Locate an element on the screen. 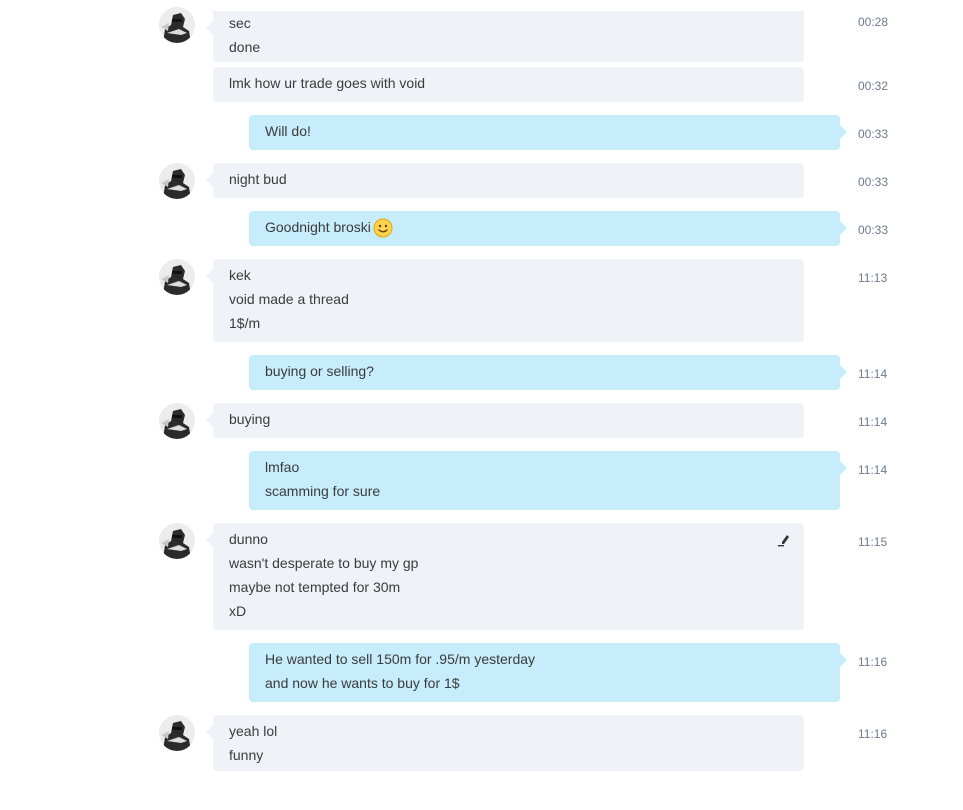 The width and height of the screenshot is (963, 810). message-bubble: Goodnight broski is located at coordinates (548, 228).